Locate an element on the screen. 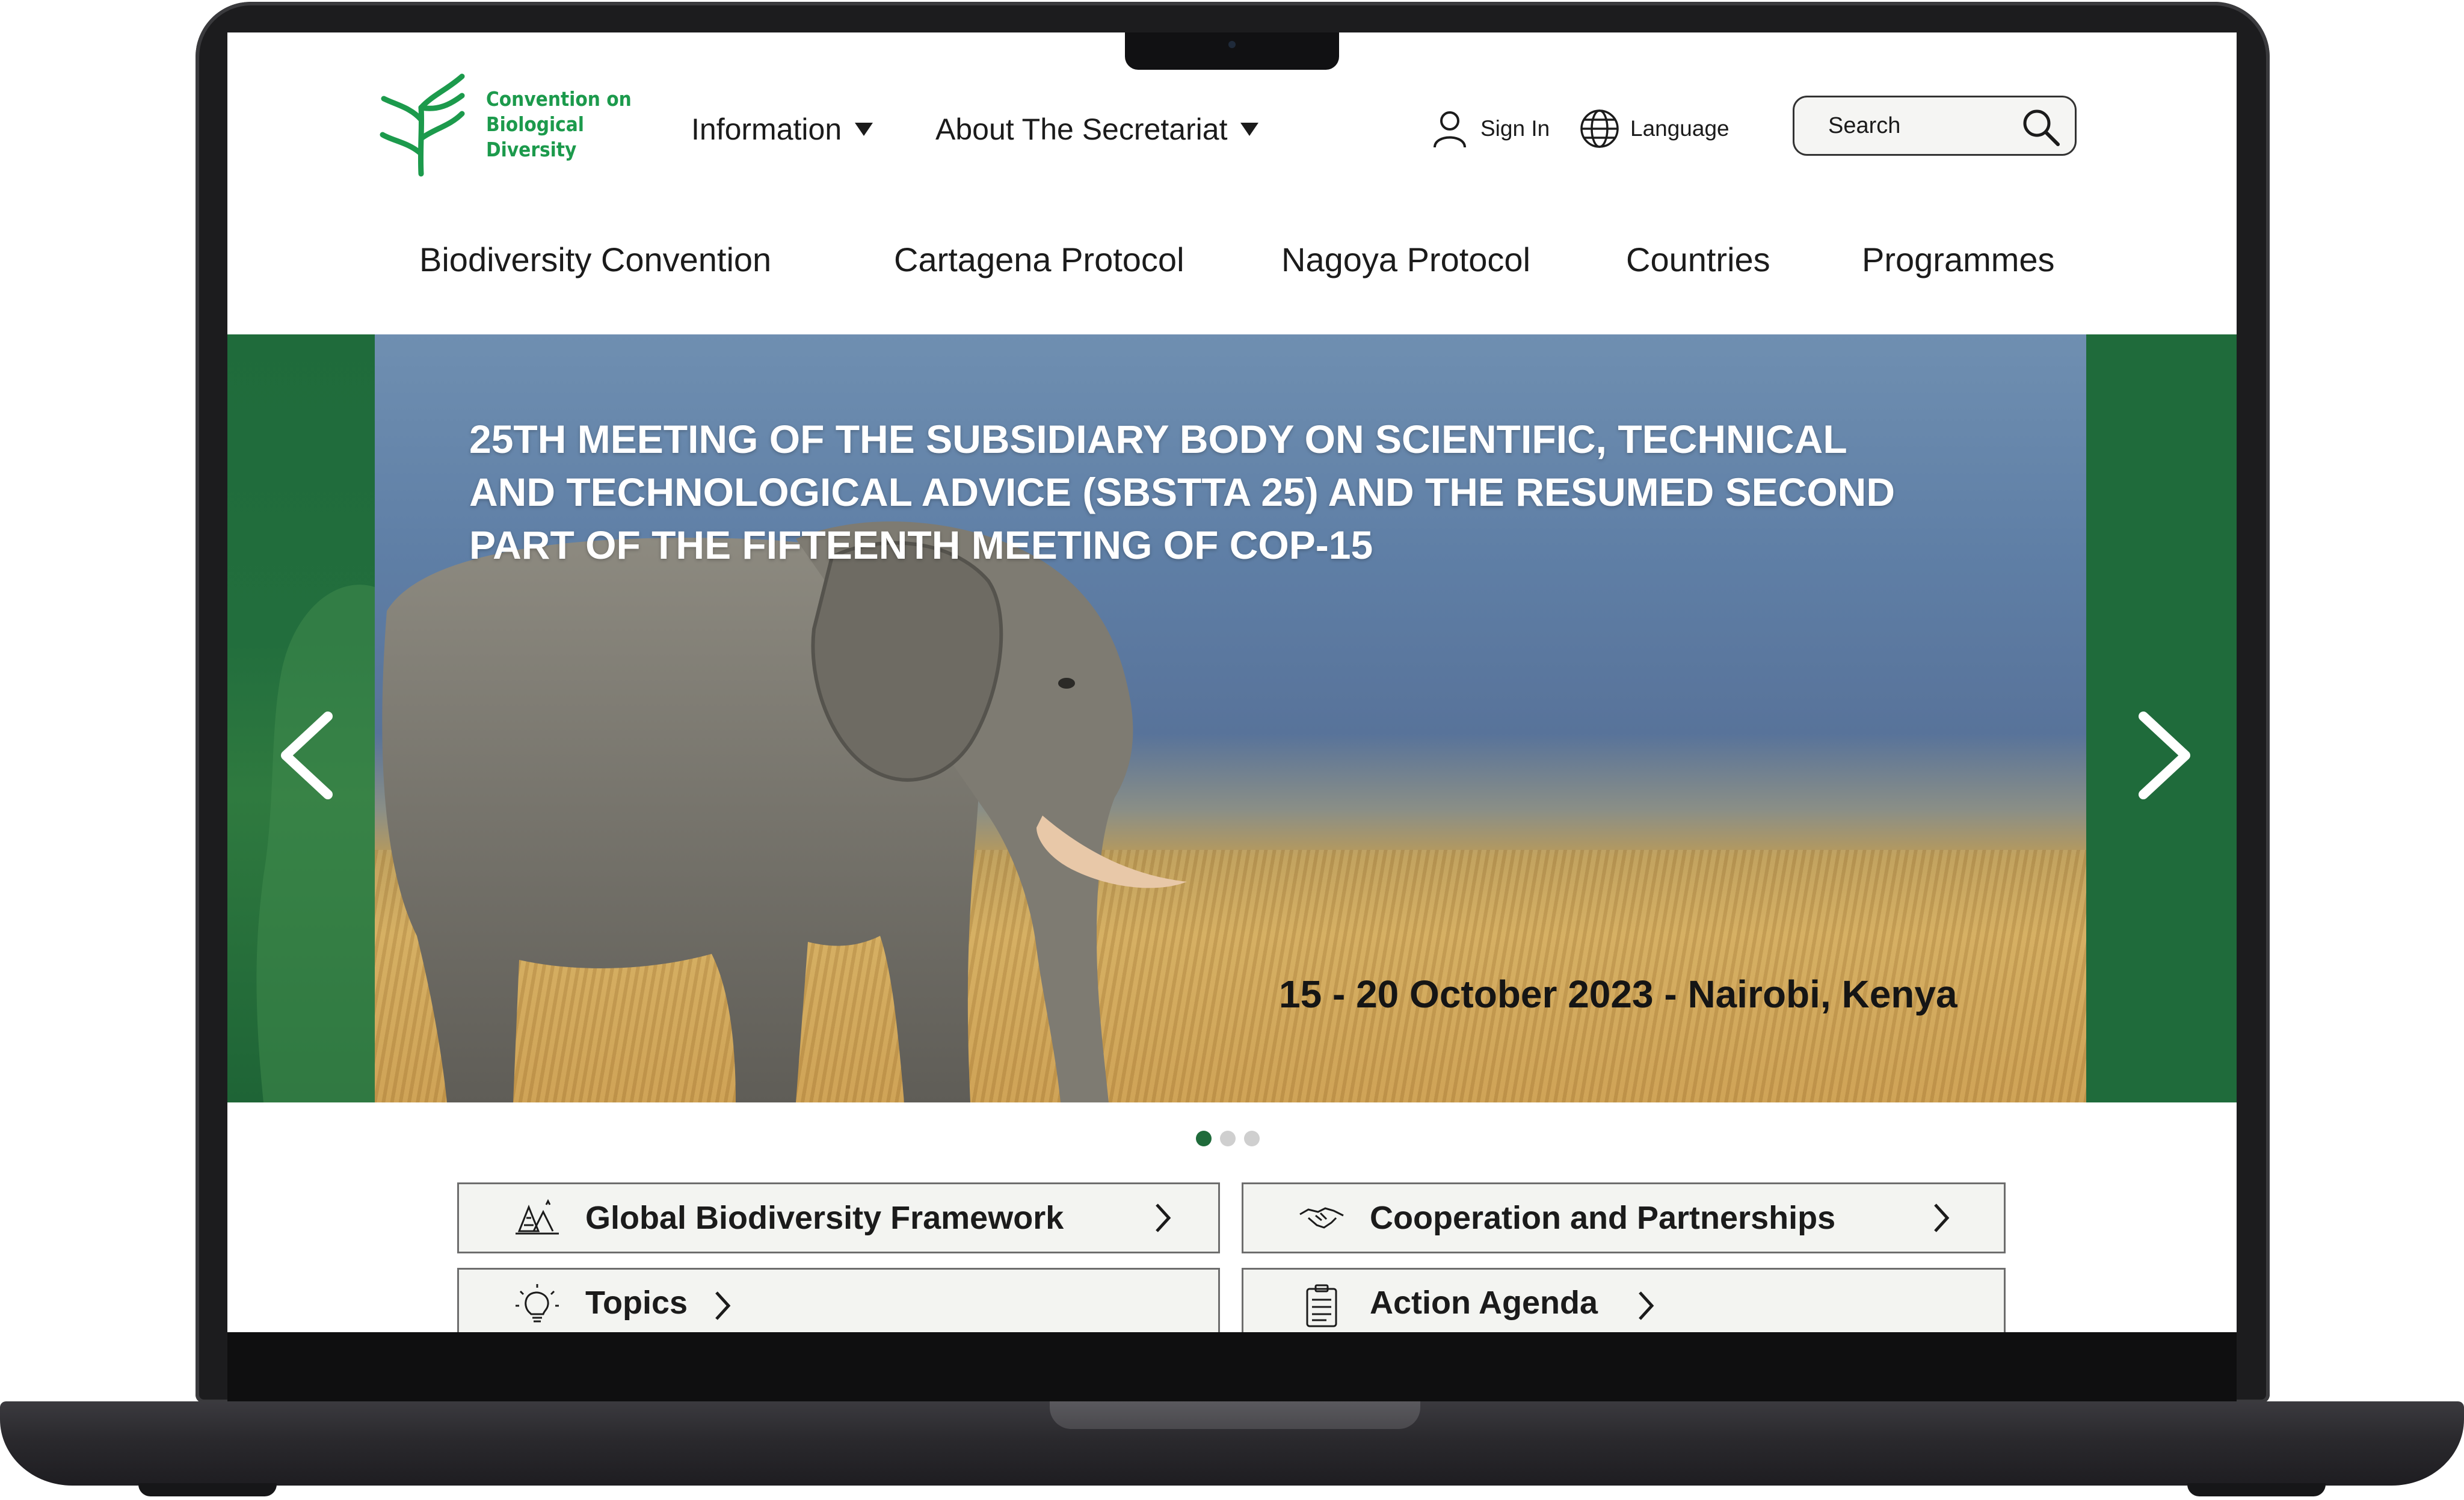  sign-in-label: Sign In is located at coordinates (1515, 128).